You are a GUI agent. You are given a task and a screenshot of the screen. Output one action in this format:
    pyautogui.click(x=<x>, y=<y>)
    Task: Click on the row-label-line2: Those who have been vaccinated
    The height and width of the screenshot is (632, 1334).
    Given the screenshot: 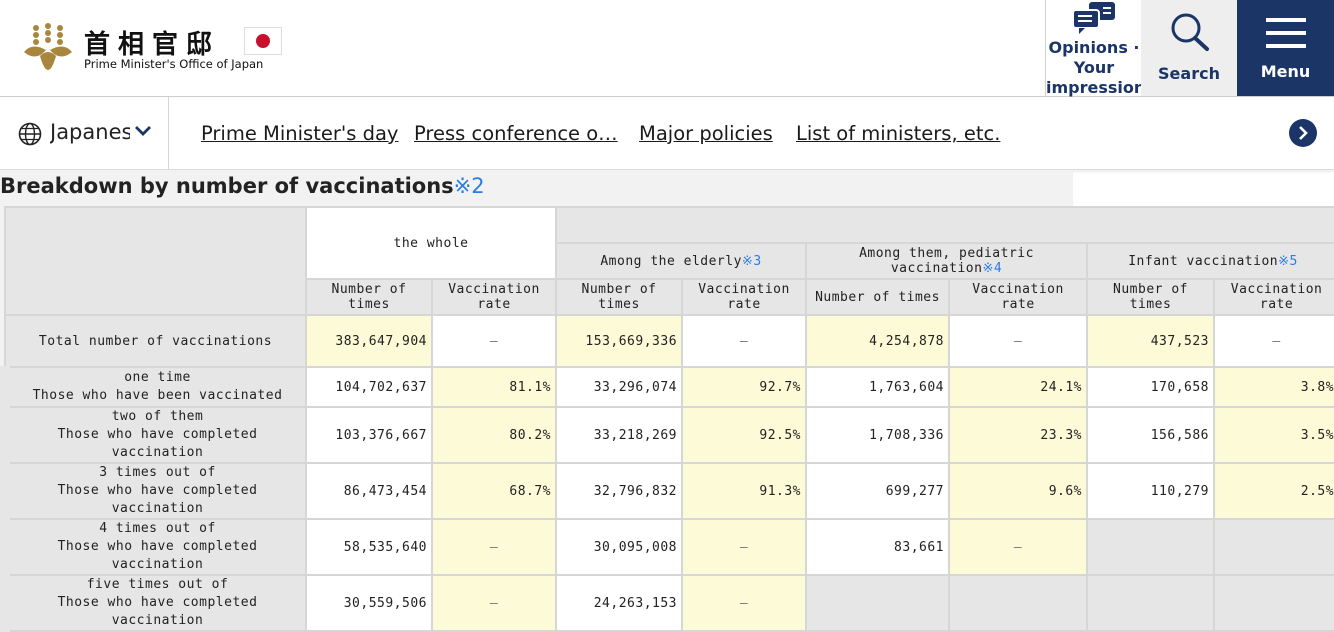 What is the action you would take?
    pyautogui.click(x=157, y=395)
    